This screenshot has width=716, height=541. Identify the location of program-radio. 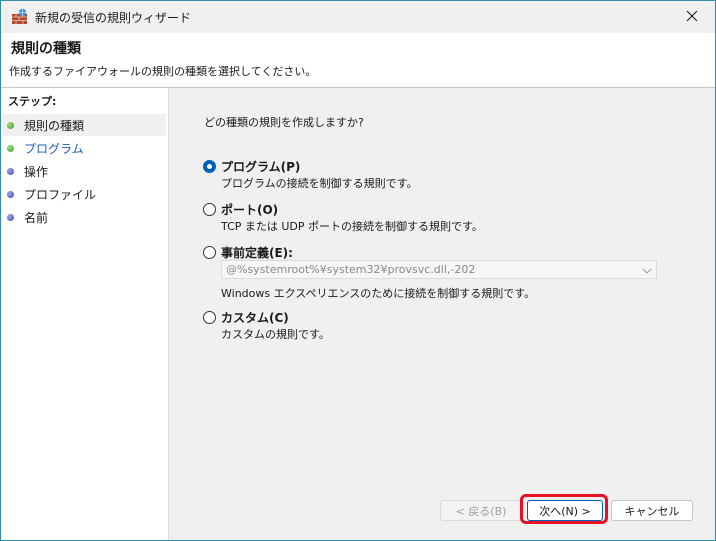
(209, 166).